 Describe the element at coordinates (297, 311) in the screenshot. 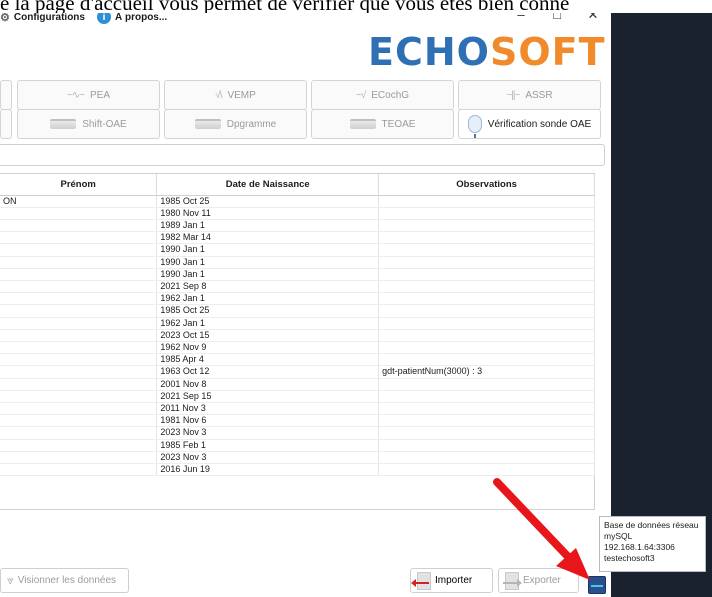

I see `table-row: 1985 Oct 25` at that location.